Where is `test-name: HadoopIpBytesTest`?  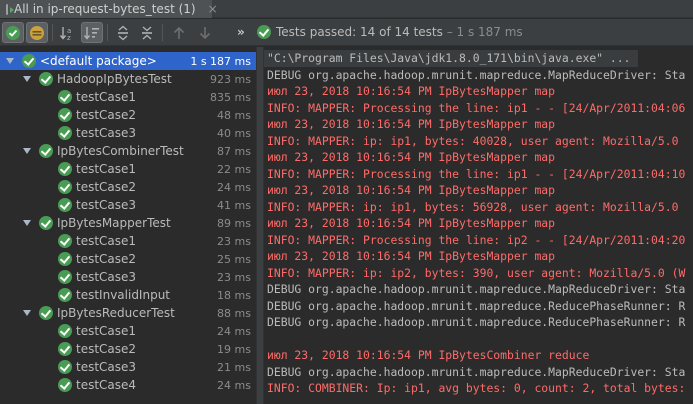 test-name: HadoopIpBytesTest is located at coordinates (114, 79).